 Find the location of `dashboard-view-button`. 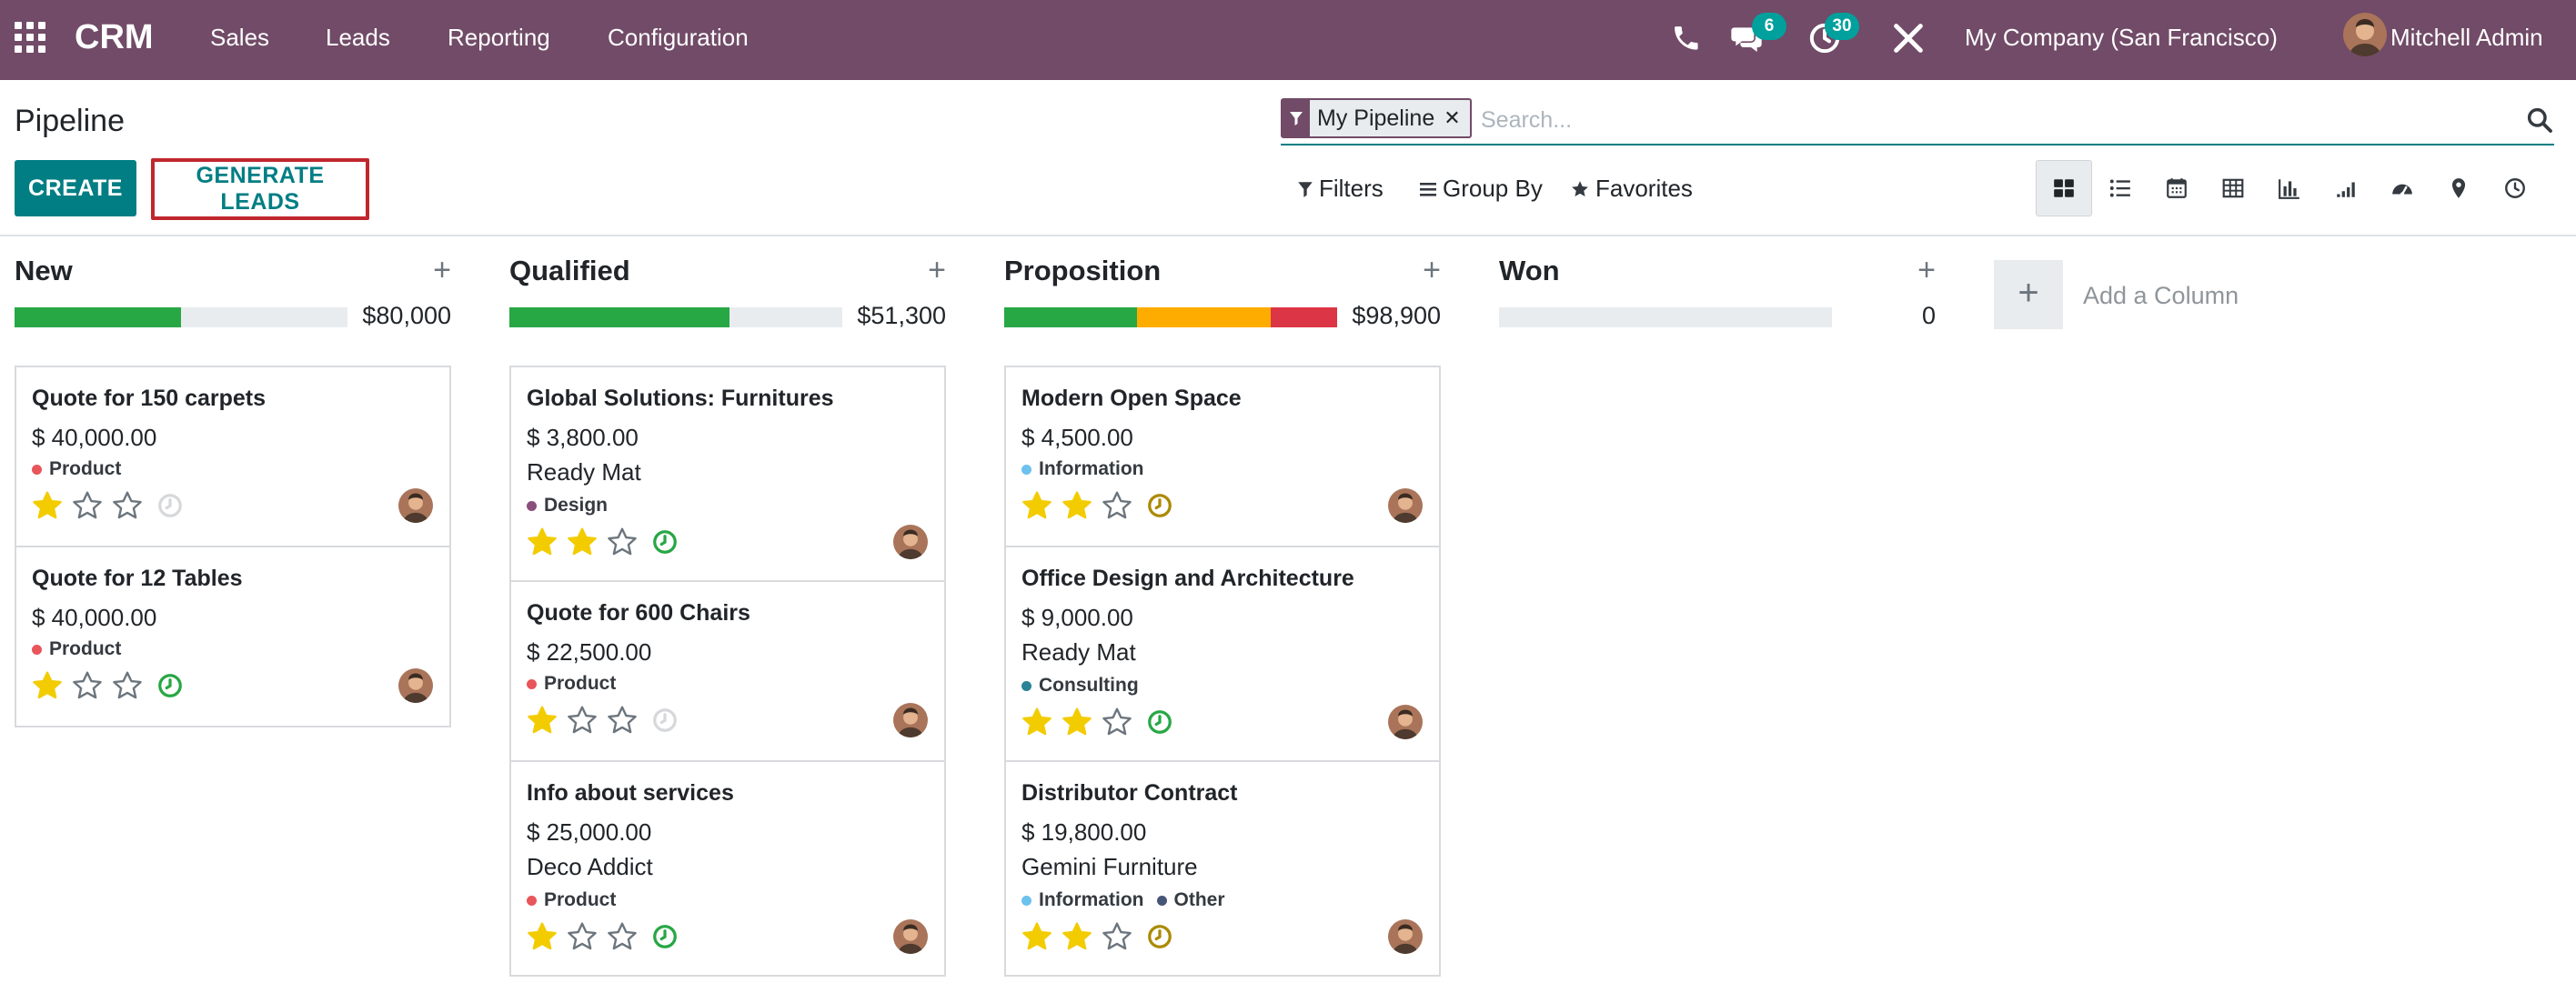

dashboard-view-button is located at coordinates (2402, 188).